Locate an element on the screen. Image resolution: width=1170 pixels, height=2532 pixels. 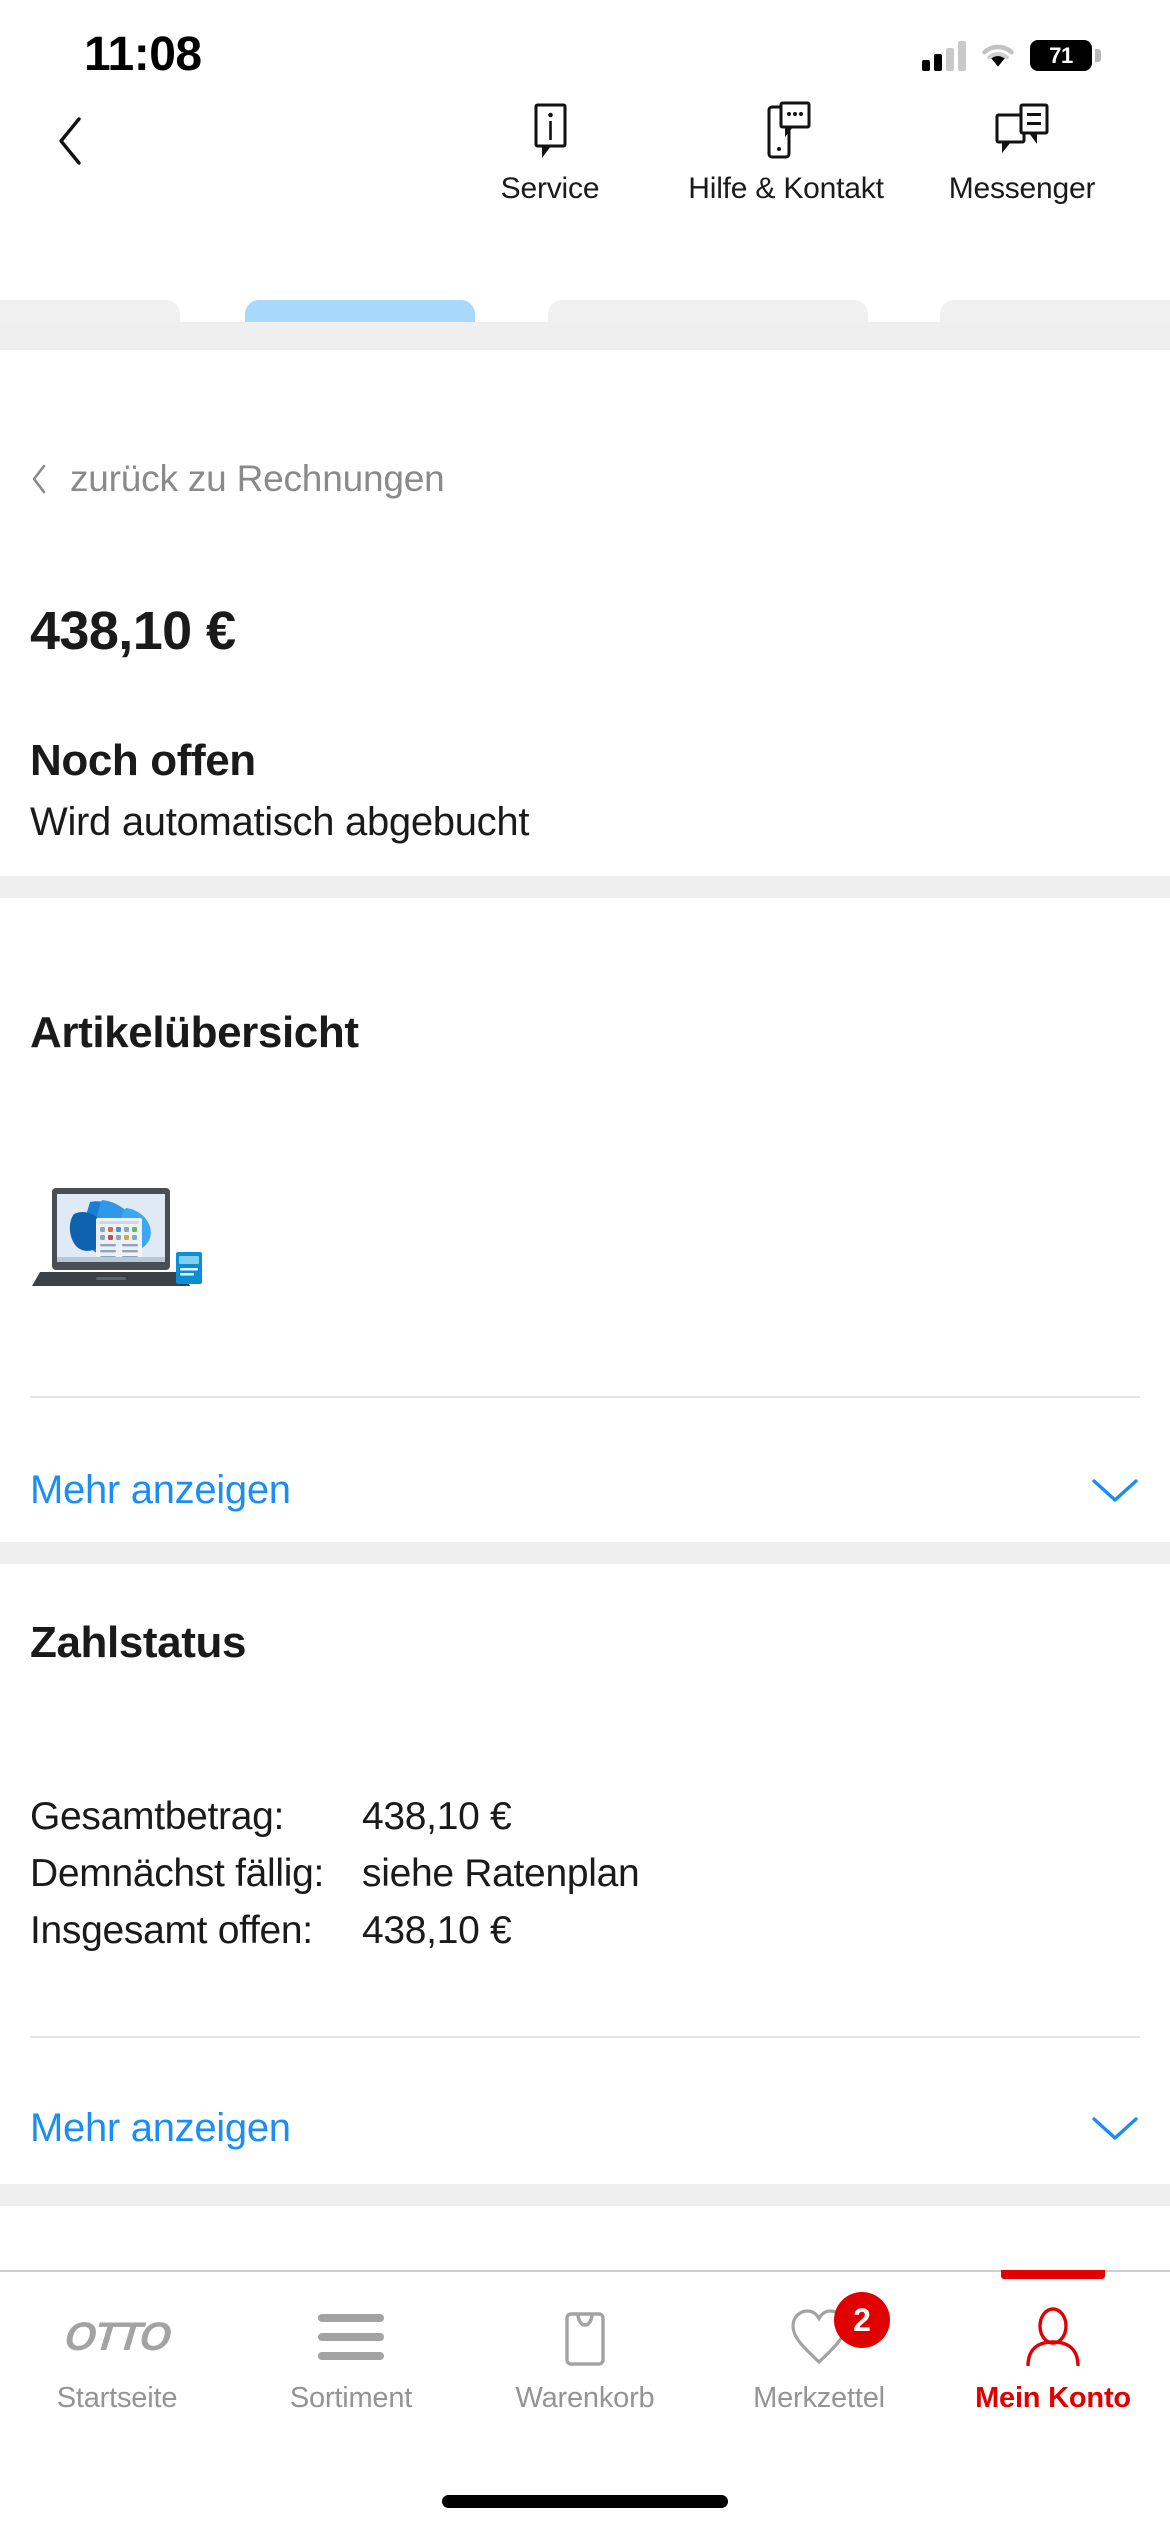
breadcrumb-back-to-invoices: zurück zu Rechnungen is located at coordinates (237, 479).